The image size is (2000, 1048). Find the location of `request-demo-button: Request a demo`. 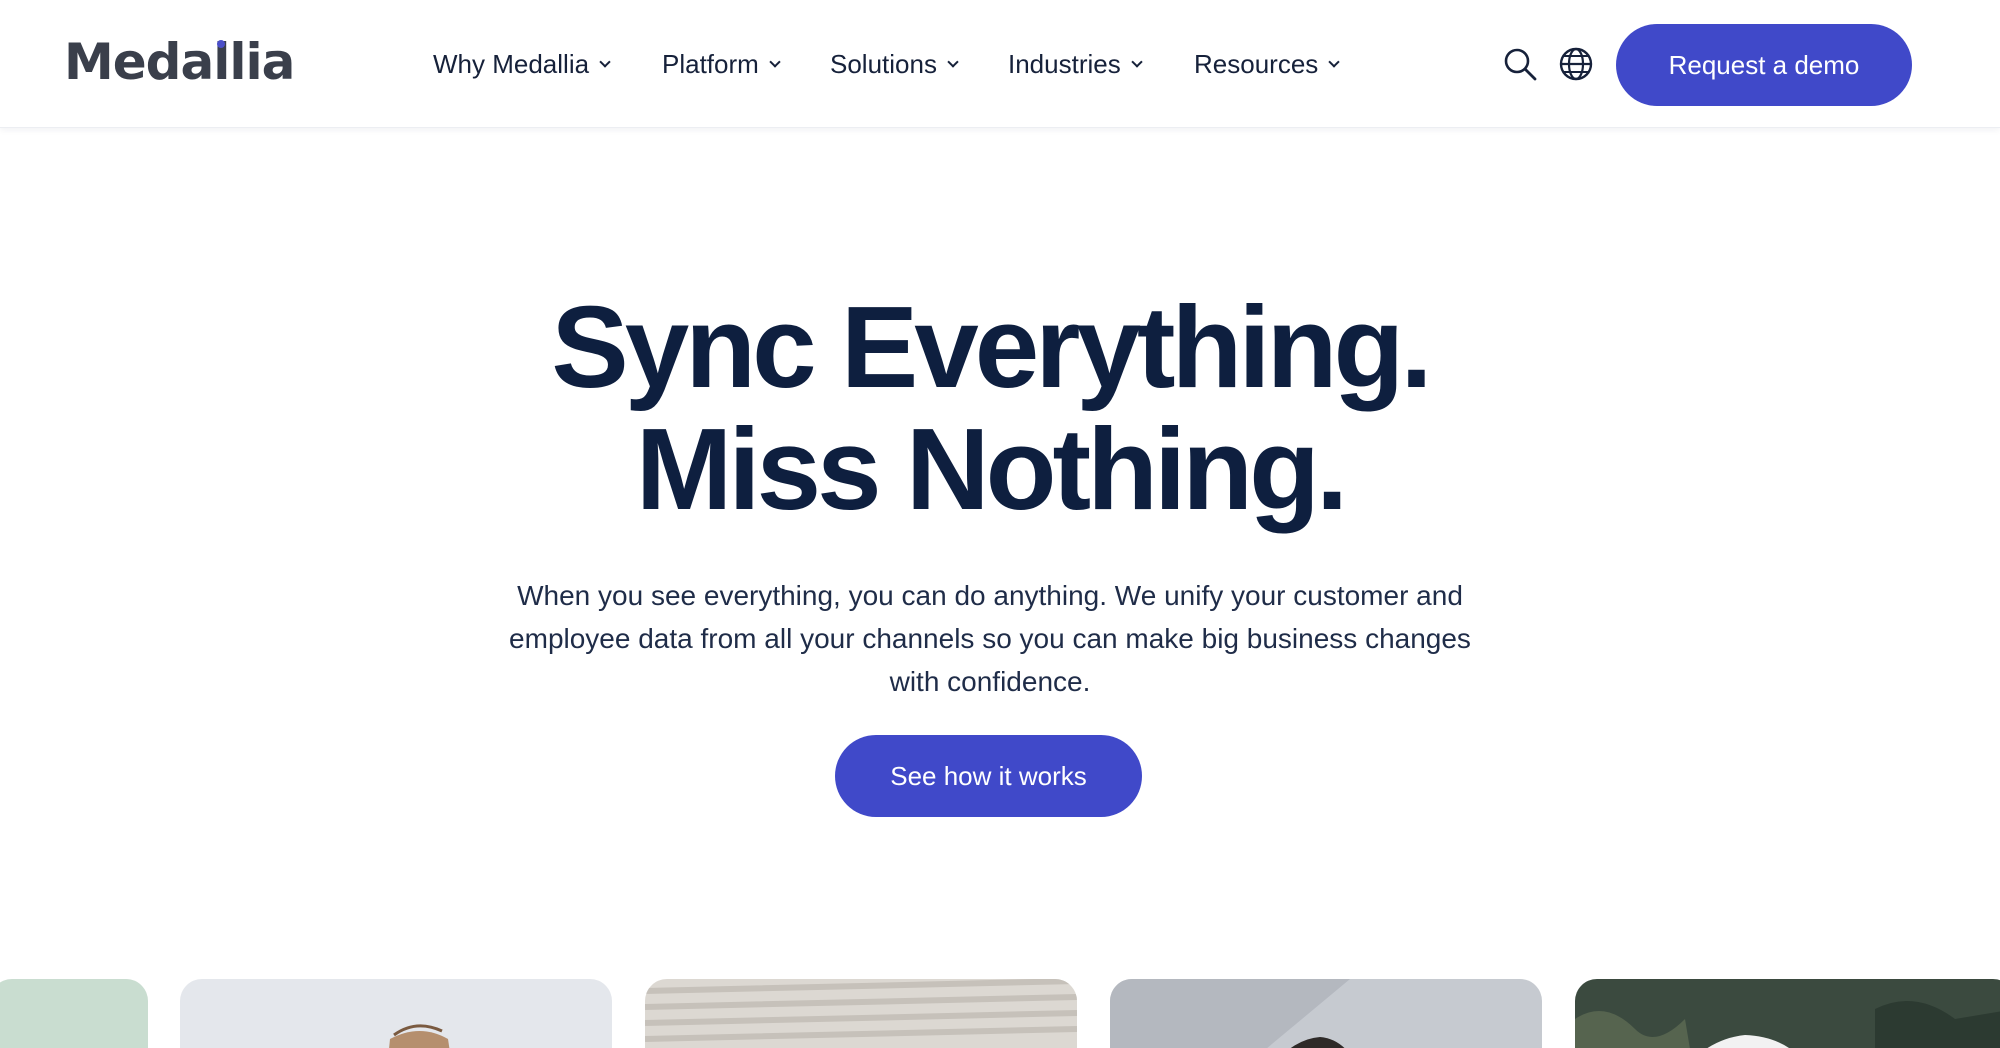

request-demo-button: Request a demo is located at coordinates (1764, 65).